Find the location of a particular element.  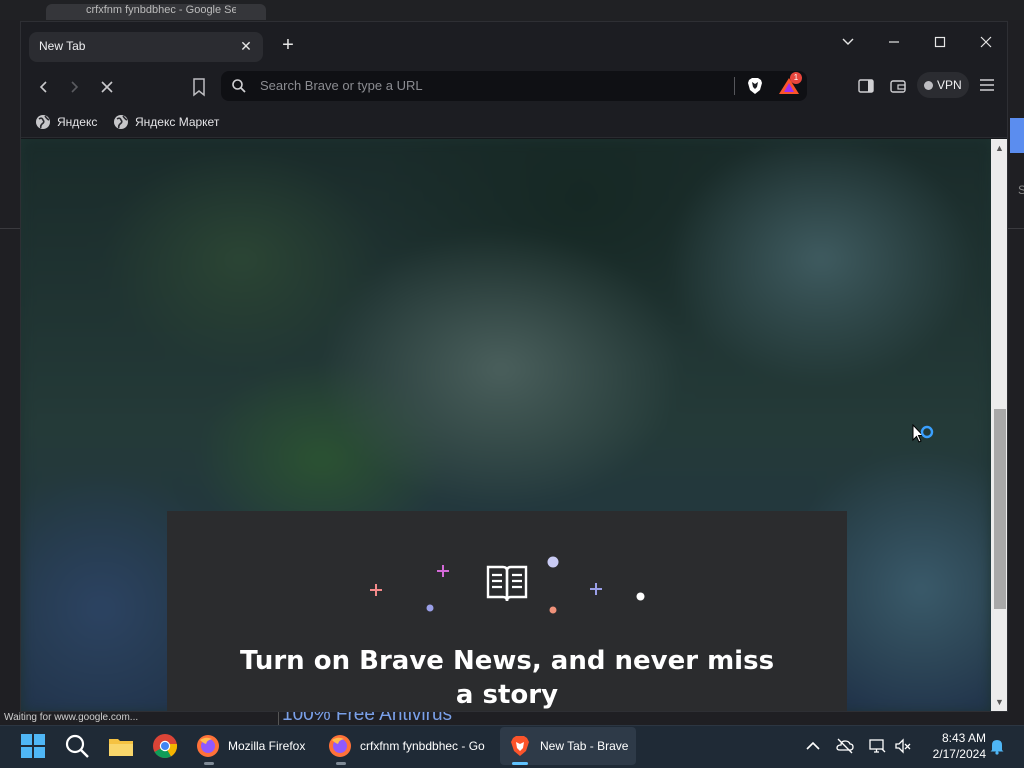

chevron-up-icon is located at coordinates (813, 746).